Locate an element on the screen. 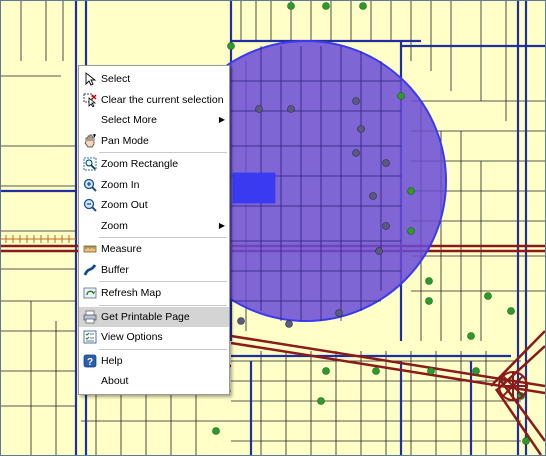  menu-item-about: About is located at coordinates (154, 381).